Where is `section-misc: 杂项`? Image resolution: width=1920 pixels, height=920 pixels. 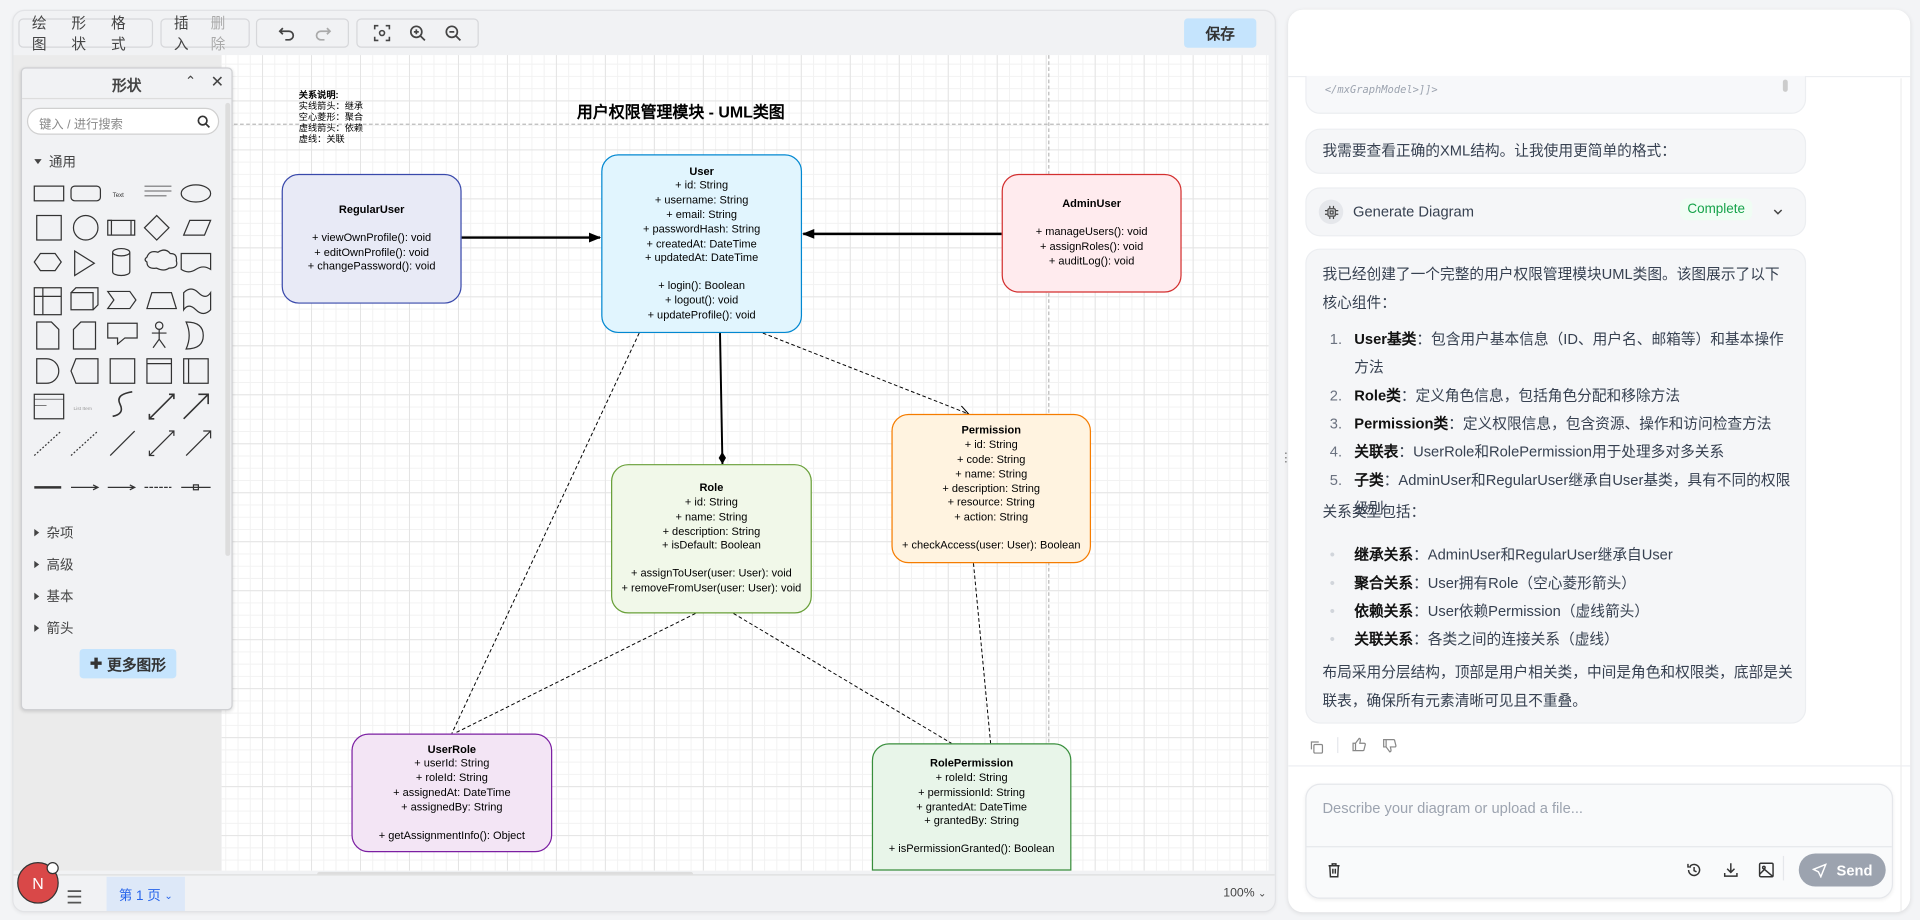 section-misc: 杂项 is located at coordinates (53, 533).